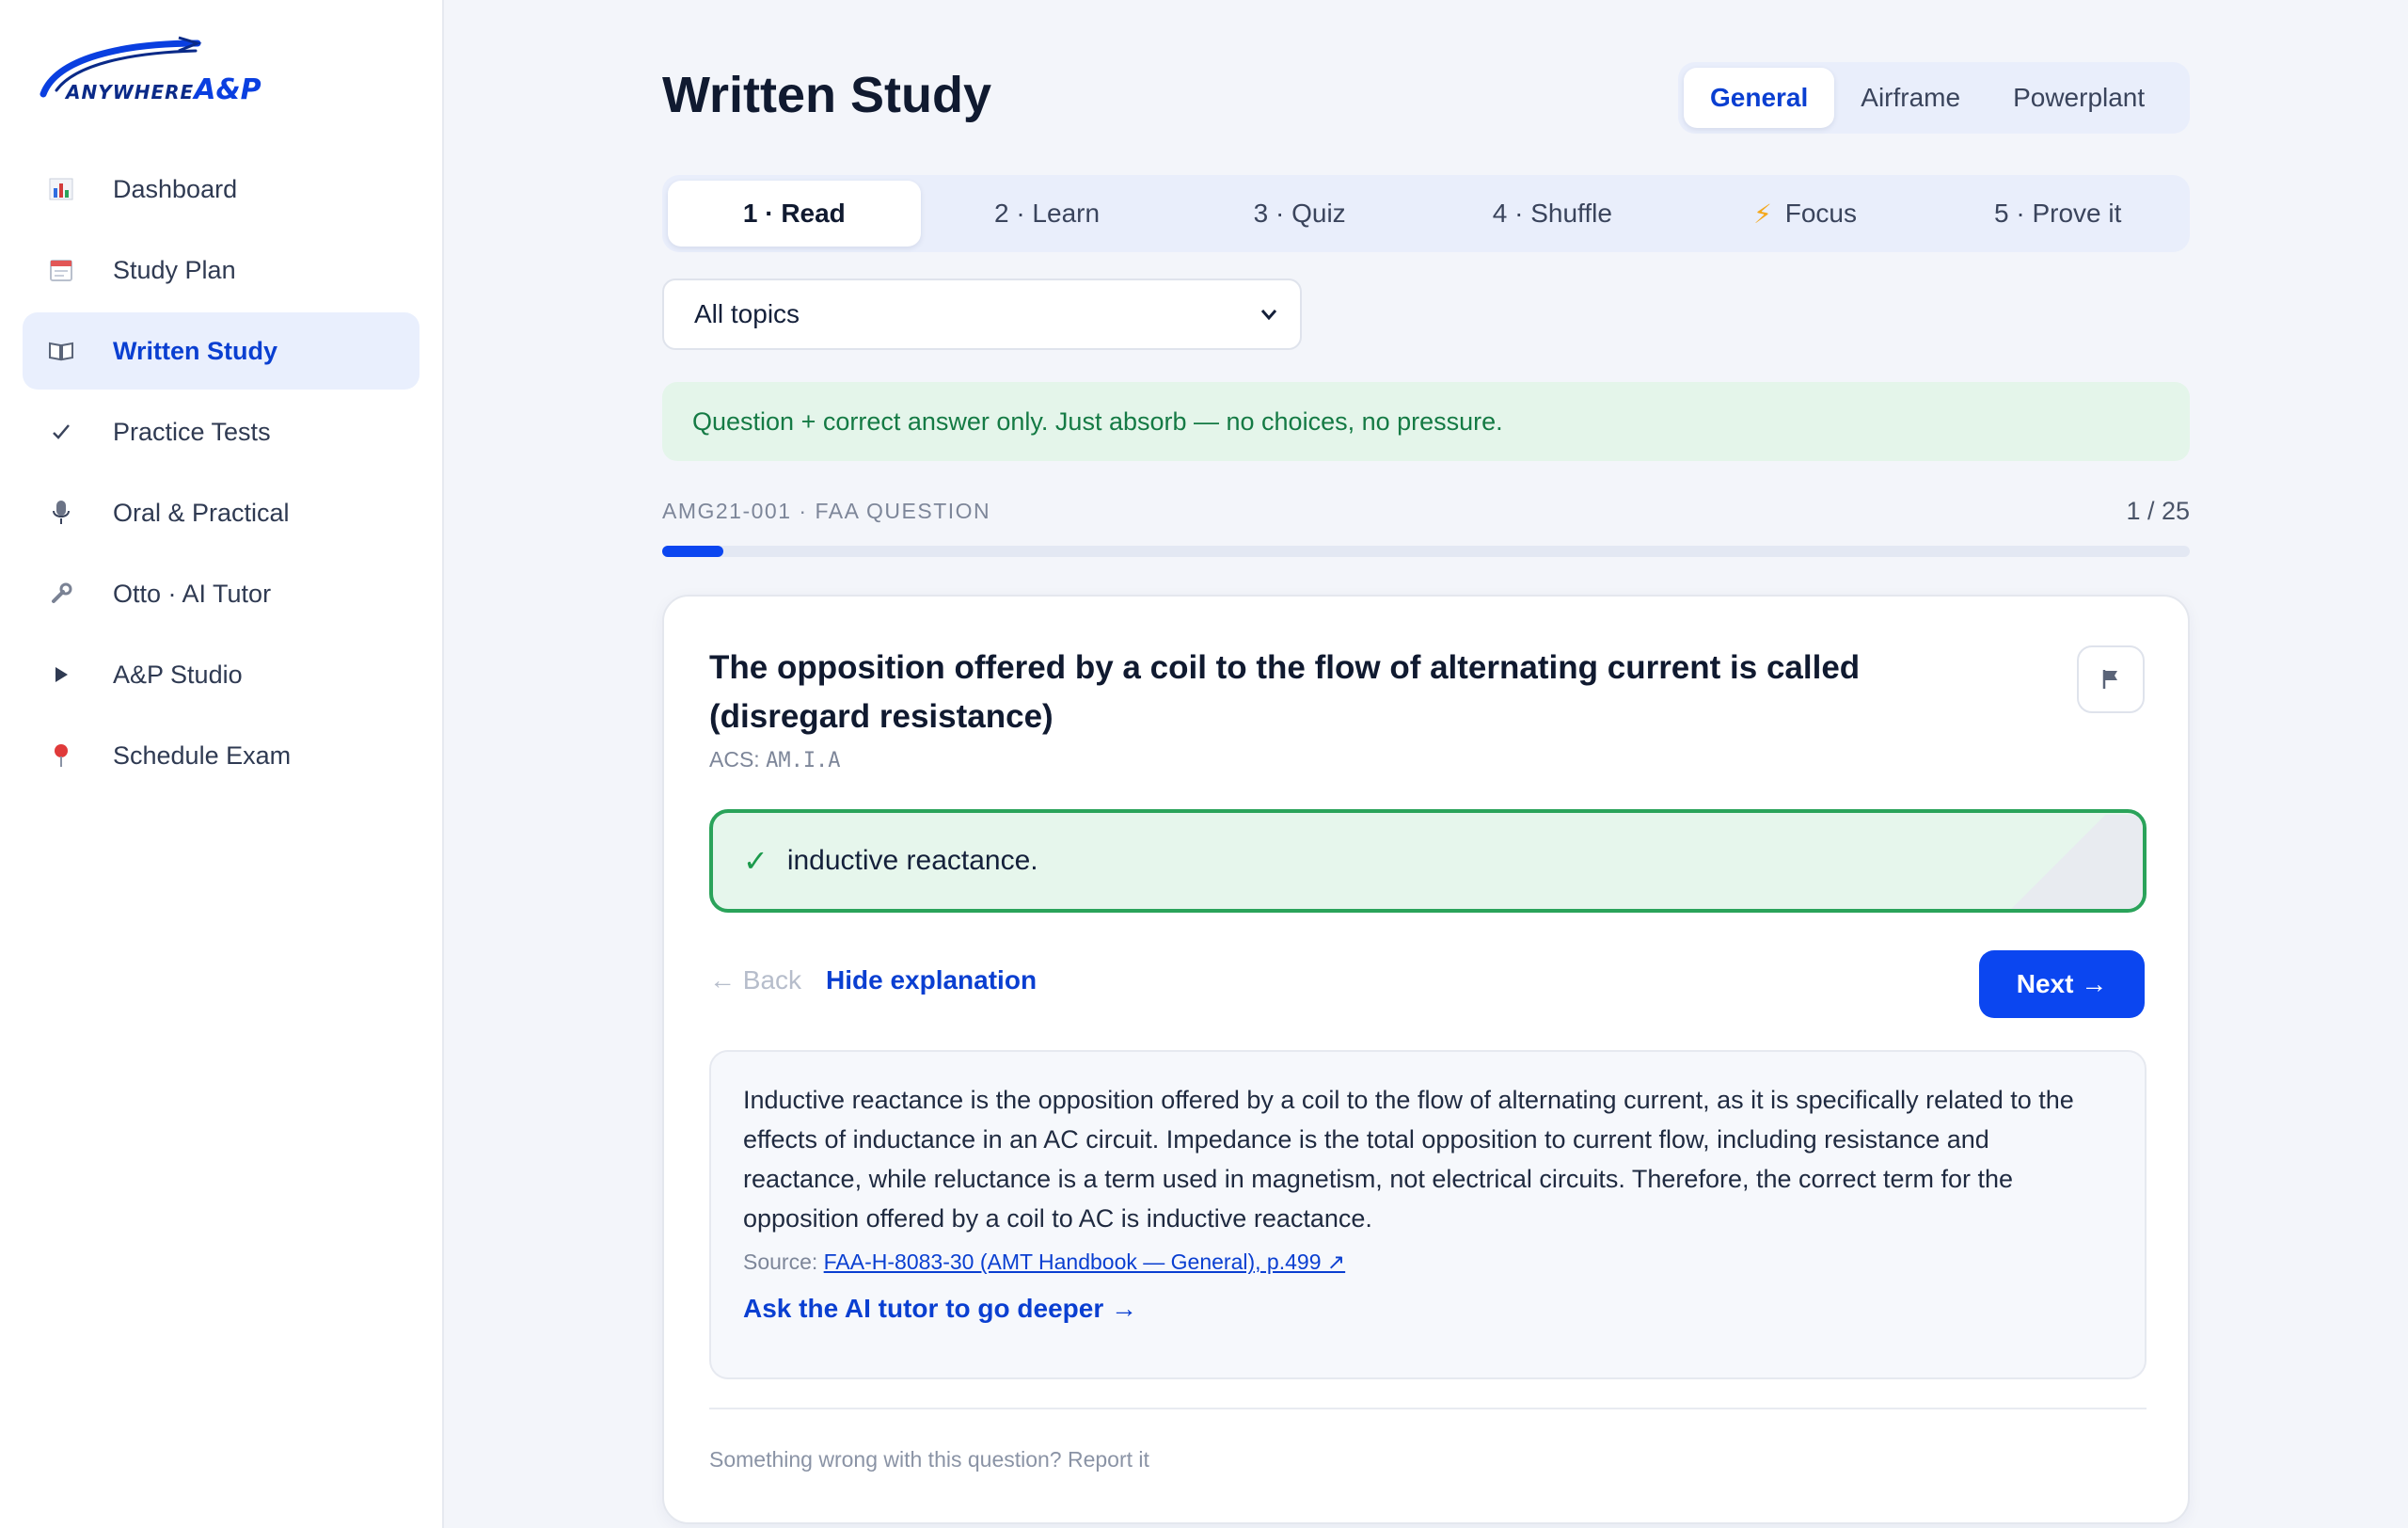 Image resolution: width=2408 pixels, height=1528 pixels. Describe the element at coordinates (781, 1261) in the screenshot. I see `source-label: Source:` at that location.